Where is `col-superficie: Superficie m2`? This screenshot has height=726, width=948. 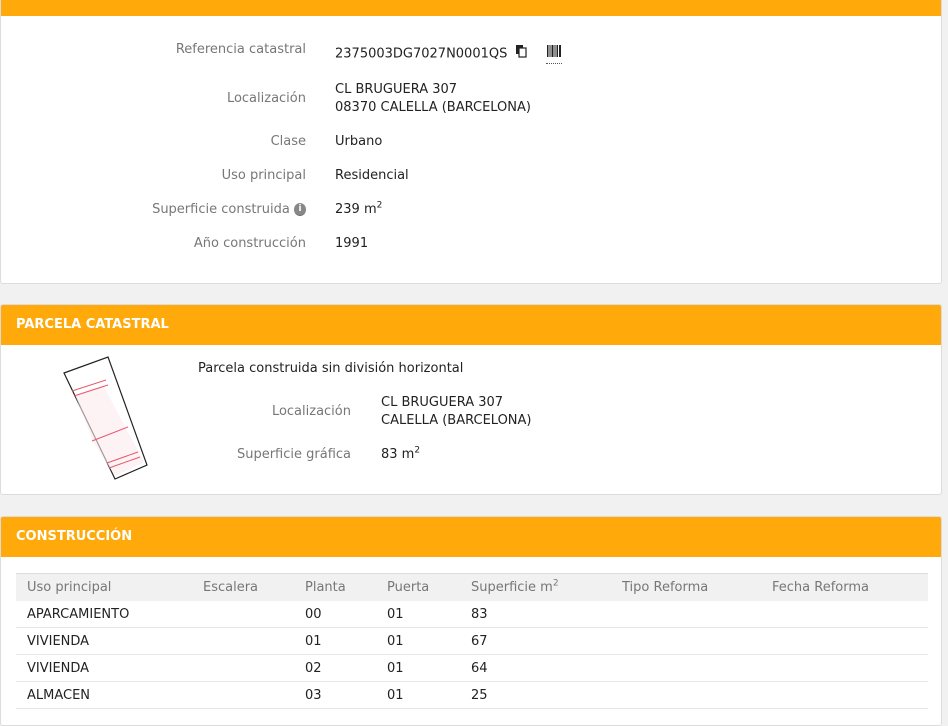
col-superficie: Superficie m2 is located at coordinates (535, 587).